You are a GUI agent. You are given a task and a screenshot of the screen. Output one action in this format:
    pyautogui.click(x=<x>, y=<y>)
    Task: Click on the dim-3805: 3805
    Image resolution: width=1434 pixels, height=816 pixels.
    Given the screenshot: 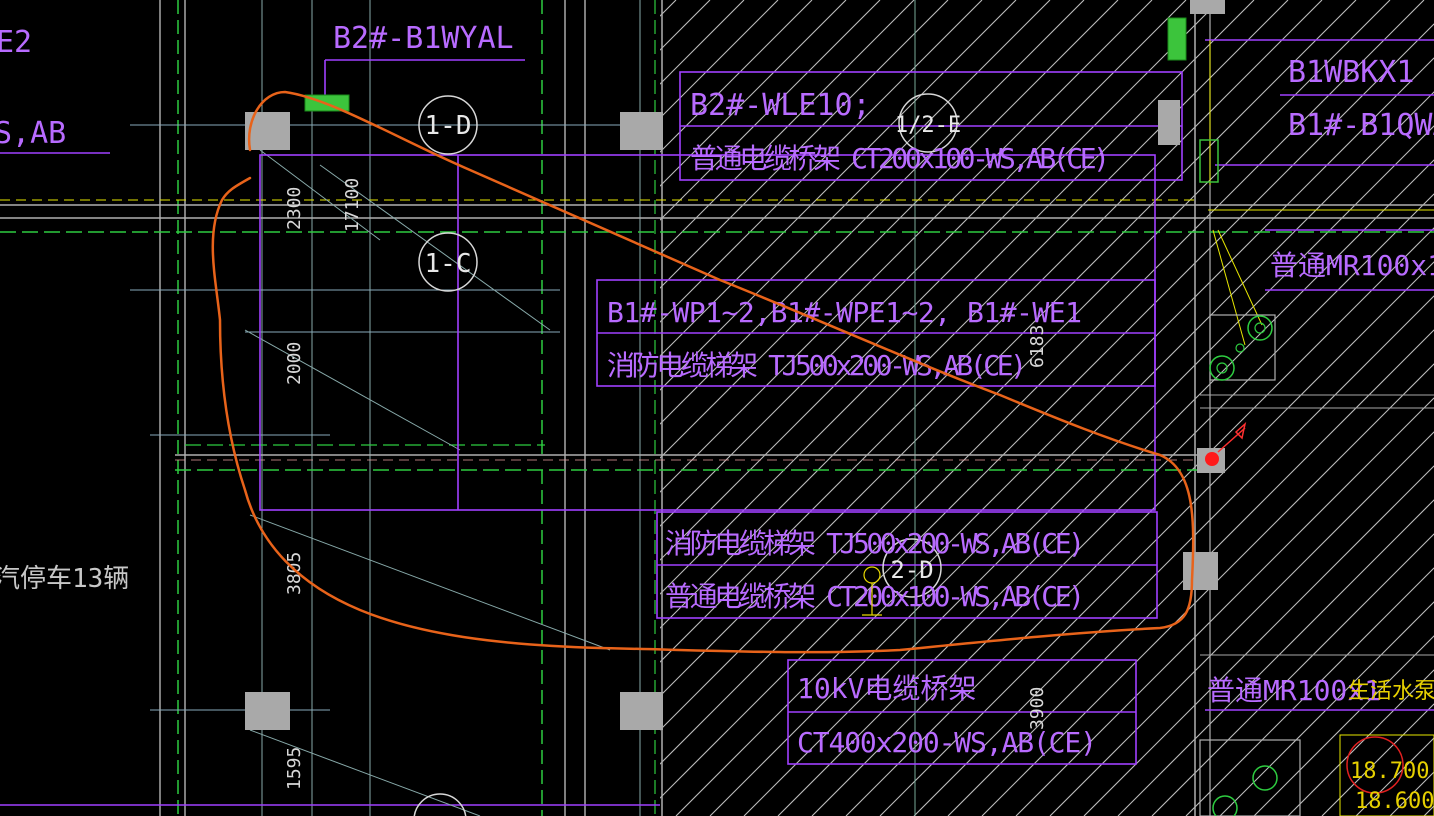 What is the action you would take?
    pyautogui.click(x=294, y=573)
    